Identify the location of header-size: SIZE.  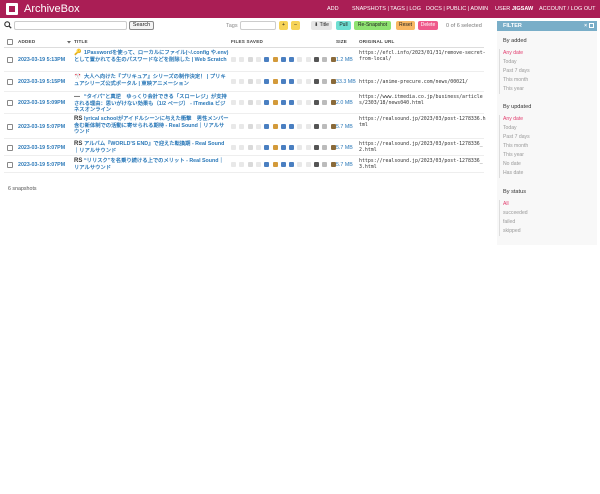
(341, 41).